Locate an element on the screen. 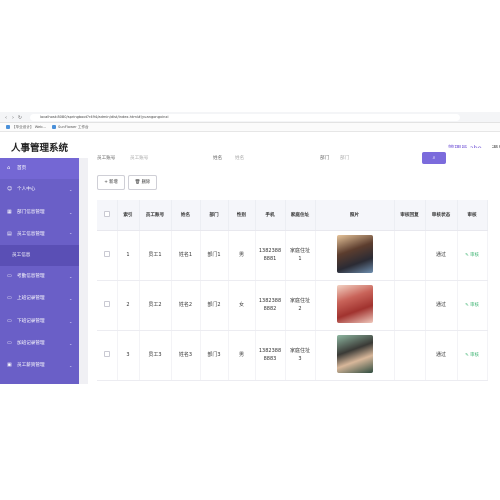  chevron-up-icon: ⌃ is located at coordinates (71, 234).